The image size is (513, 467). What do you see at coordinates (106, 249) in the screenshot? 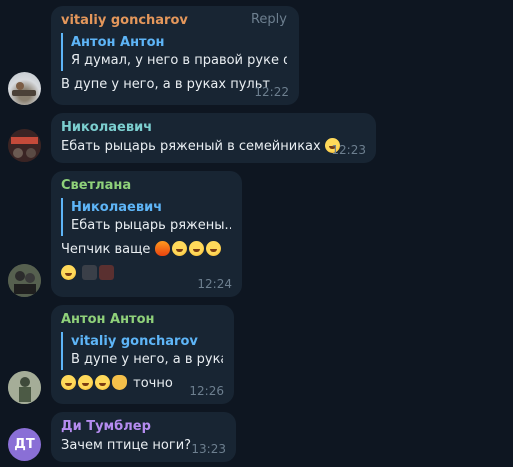
I see `message-text: Чепчик ваще` at bounding box center [106, 249].